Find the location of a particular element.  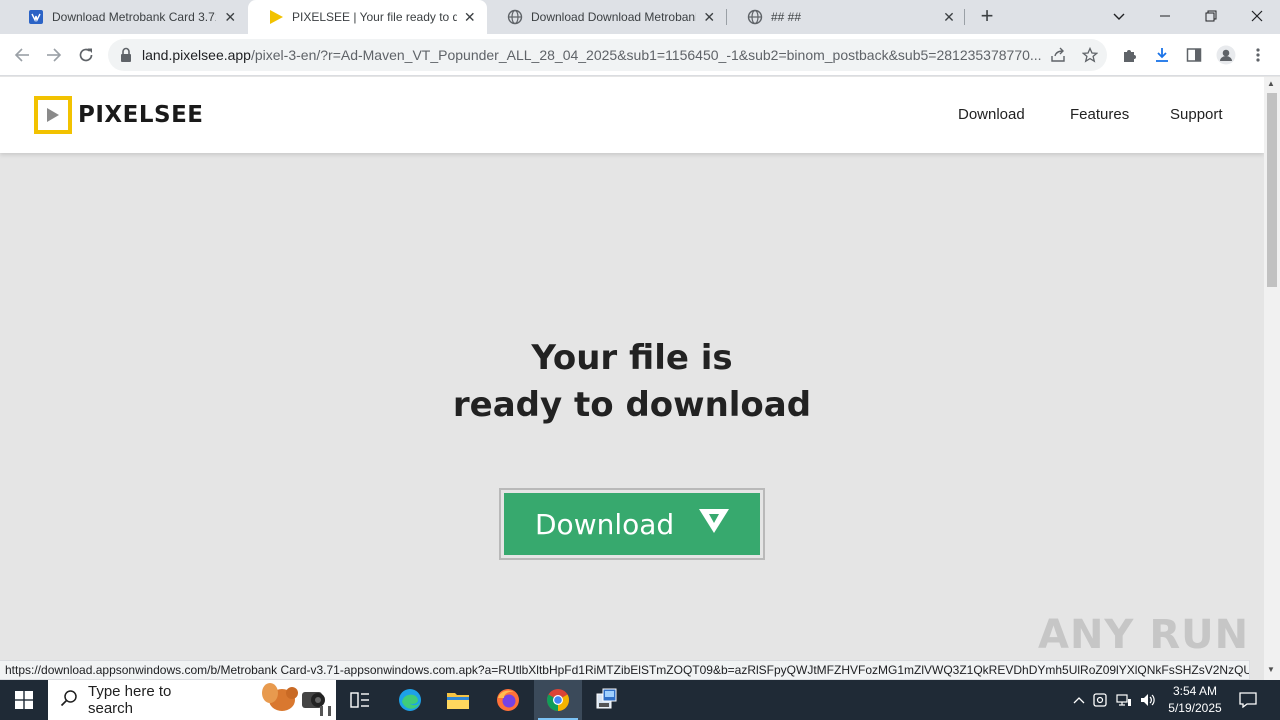

tray-chevron-up-icon is located at coordinates (1079, 700).